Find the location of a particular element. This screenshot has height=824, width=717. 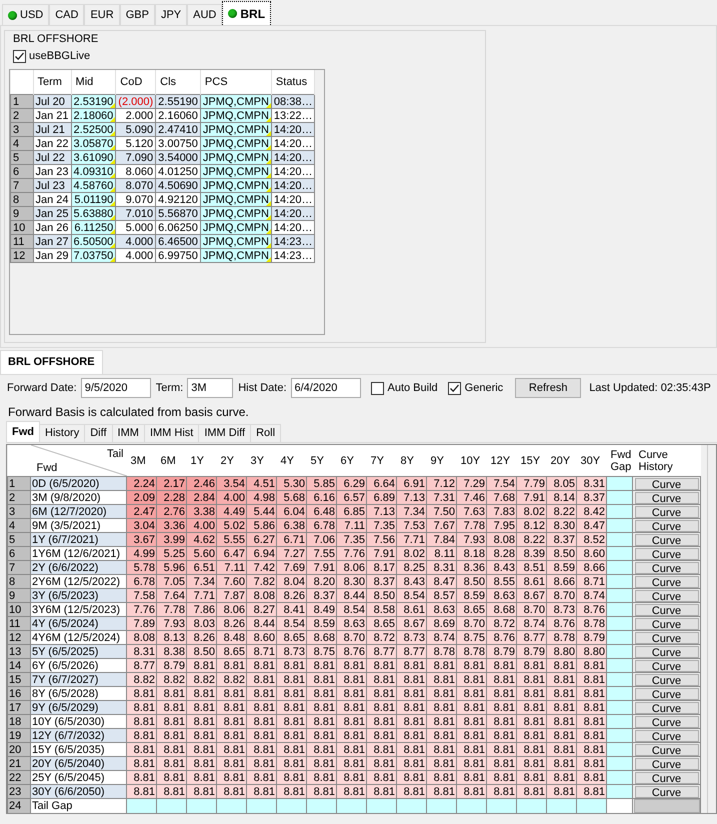

table-cell: 8.37 is located at coordinates (561, 539).